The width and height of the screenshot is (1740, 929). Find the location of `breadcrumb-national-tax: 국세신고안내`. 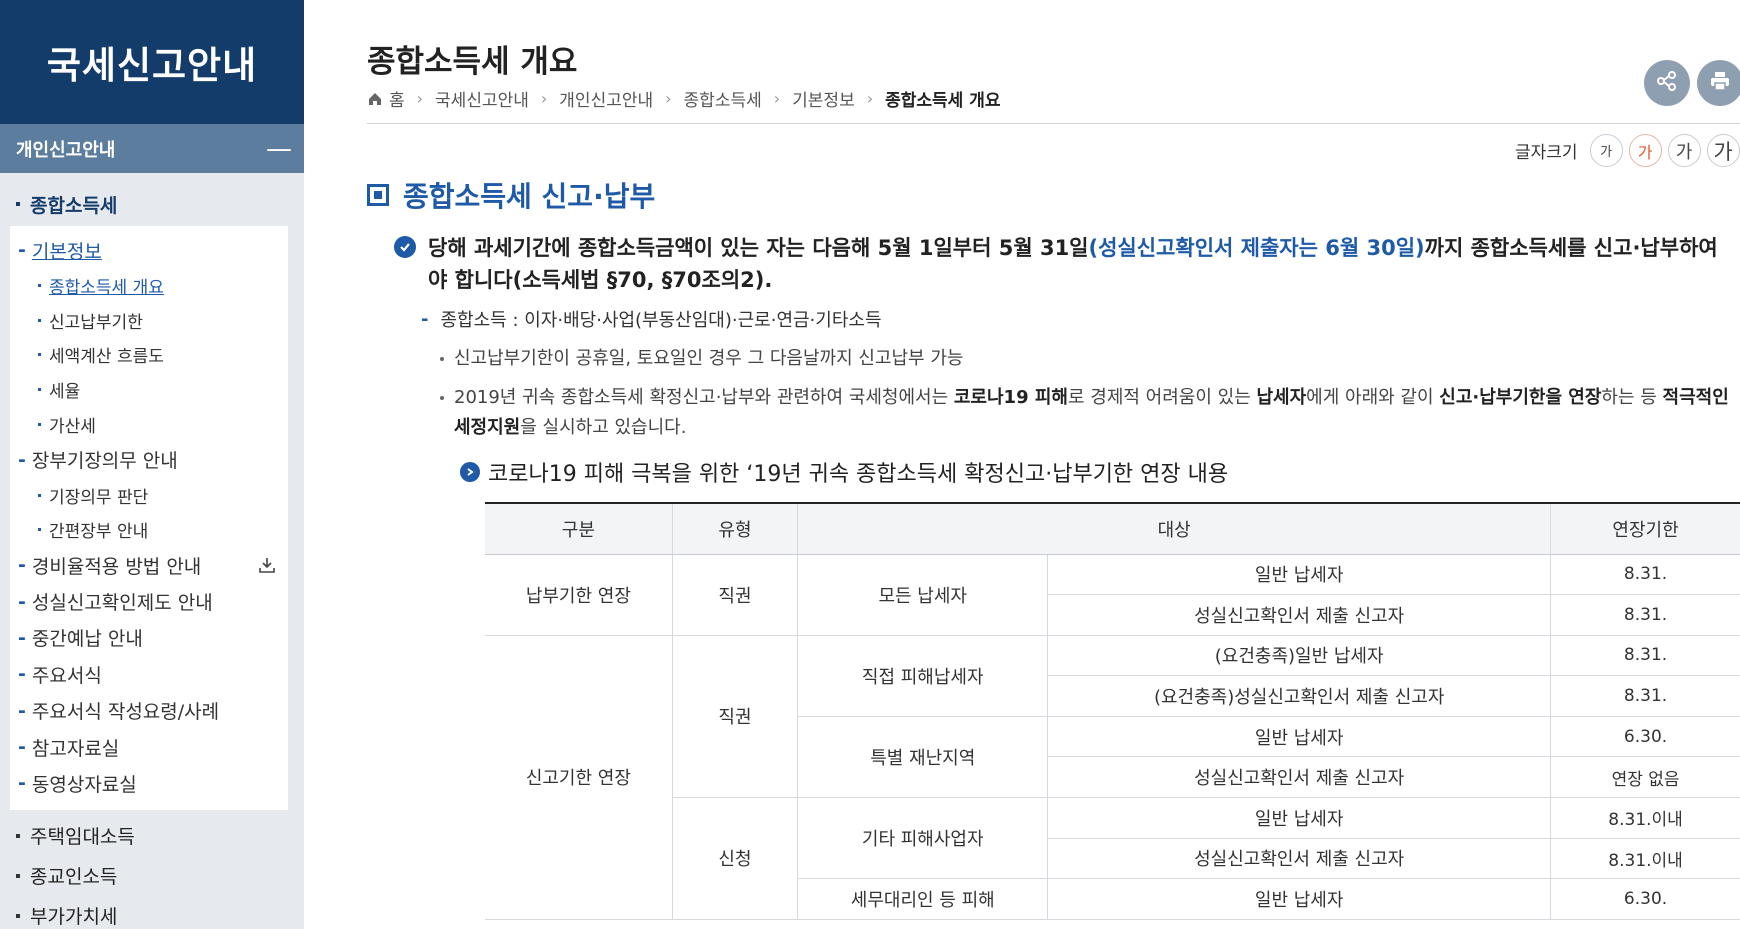

breadcrumb-national-tax: 국세신고안내 is located at coordinates (482, 98).